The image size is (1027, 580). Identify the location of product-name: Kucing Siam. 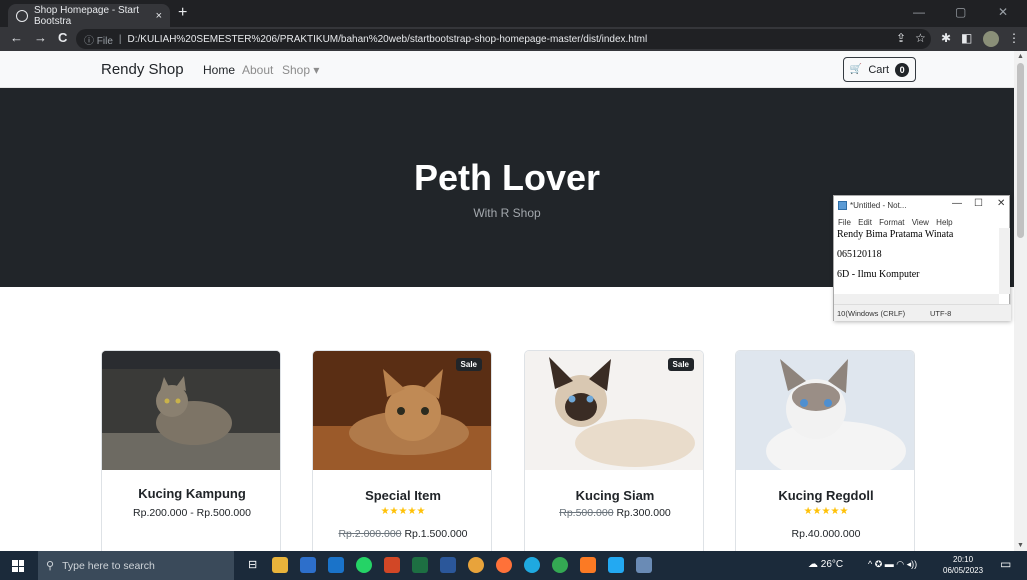
(615, 495).